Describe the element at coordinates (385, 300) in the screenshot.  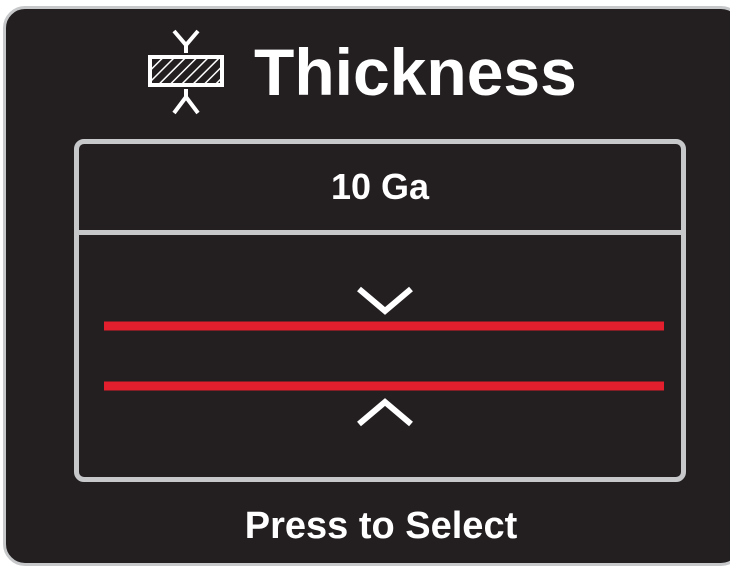
I see `chevron-down-icon` at that location.